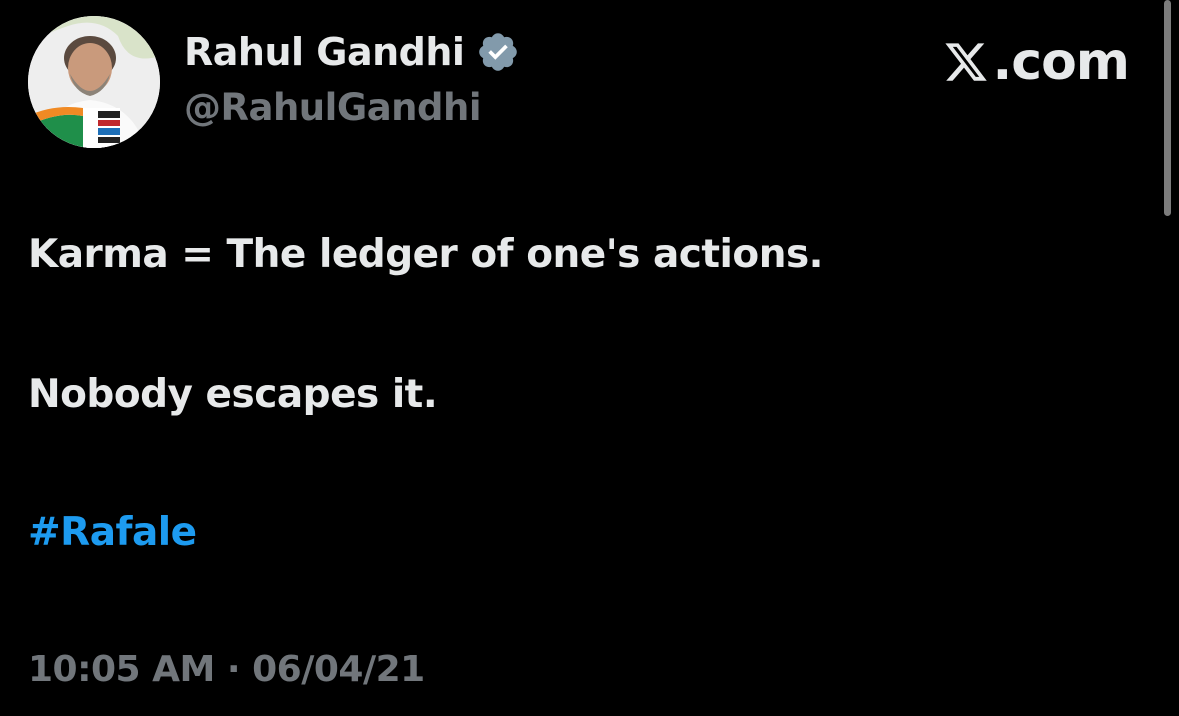 The image size is (1179, 716). Describe the element at coordinates (498, 52) in the screenshot. I see `verified-badge-icon` at that location.